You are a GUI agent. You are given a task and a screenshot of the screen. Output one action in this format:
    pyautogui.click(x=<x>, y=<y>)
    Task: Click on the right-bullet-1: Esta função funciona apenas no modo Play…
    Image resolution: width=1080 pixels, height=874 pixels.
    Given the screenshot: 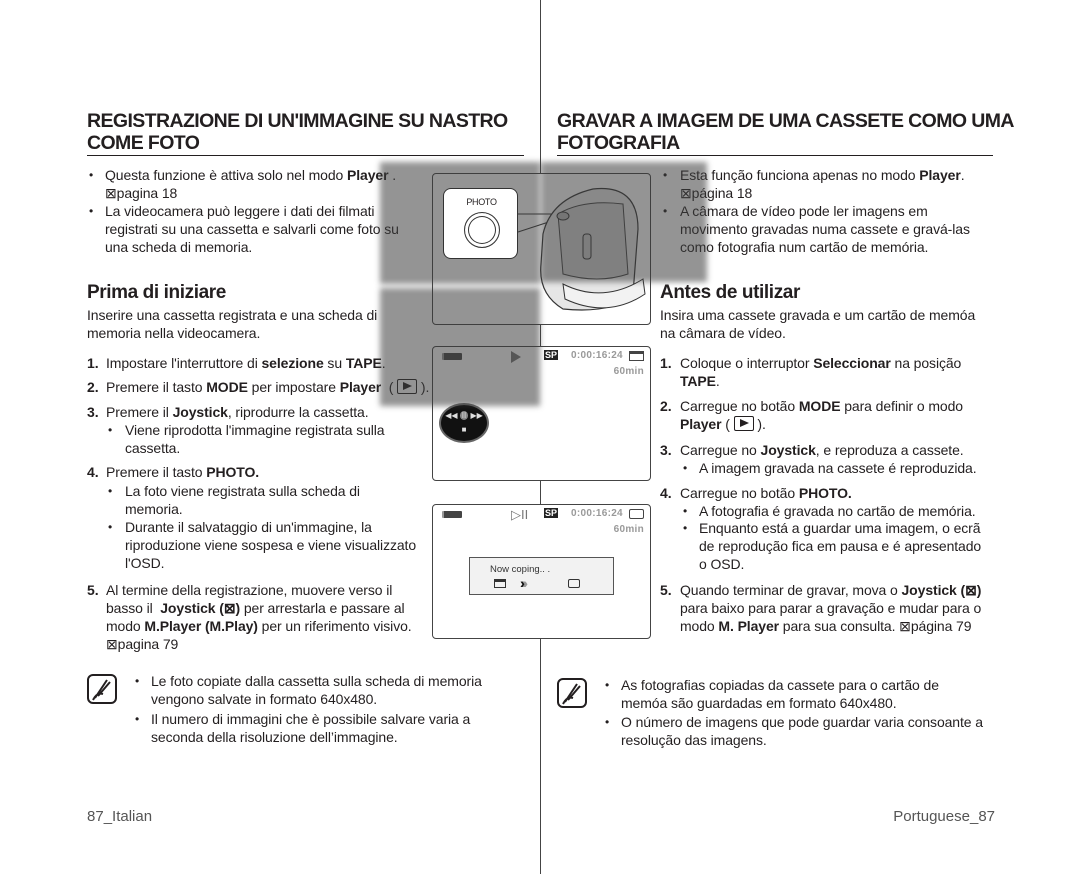 What is the action you would take?
    pyautogui.click(x=822, y=184)
    